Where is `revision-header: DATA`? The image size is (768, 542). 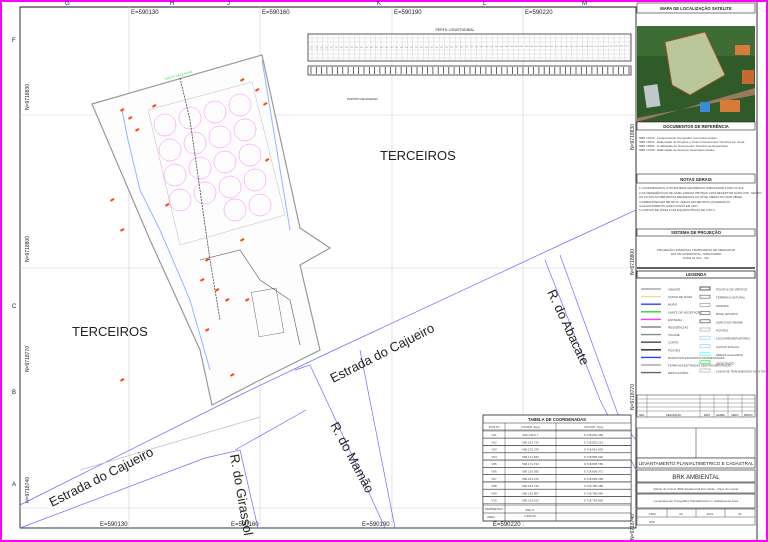 revision-header: DATA is located at coordinates (707, 415).